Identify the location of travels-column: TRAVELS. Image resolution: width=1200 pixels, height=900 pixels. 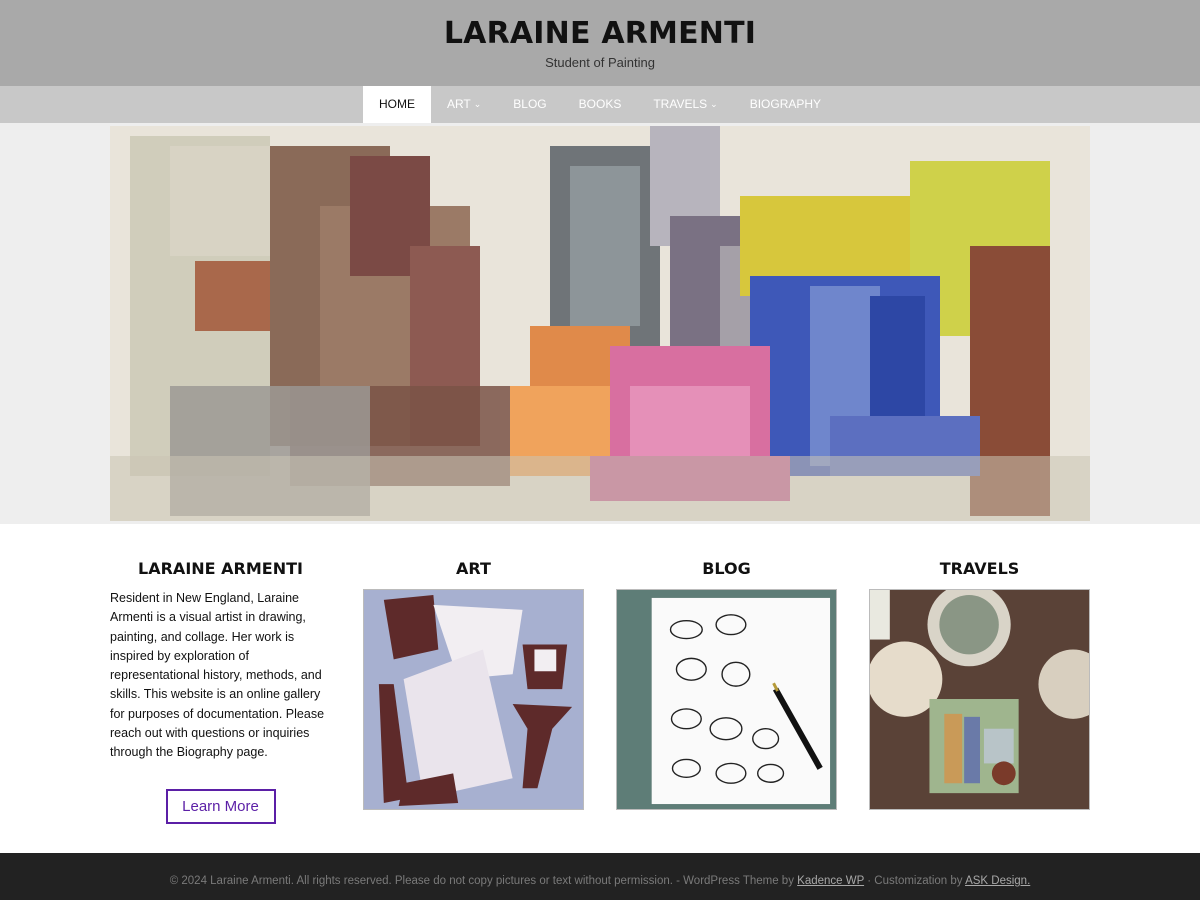
(979, 706).